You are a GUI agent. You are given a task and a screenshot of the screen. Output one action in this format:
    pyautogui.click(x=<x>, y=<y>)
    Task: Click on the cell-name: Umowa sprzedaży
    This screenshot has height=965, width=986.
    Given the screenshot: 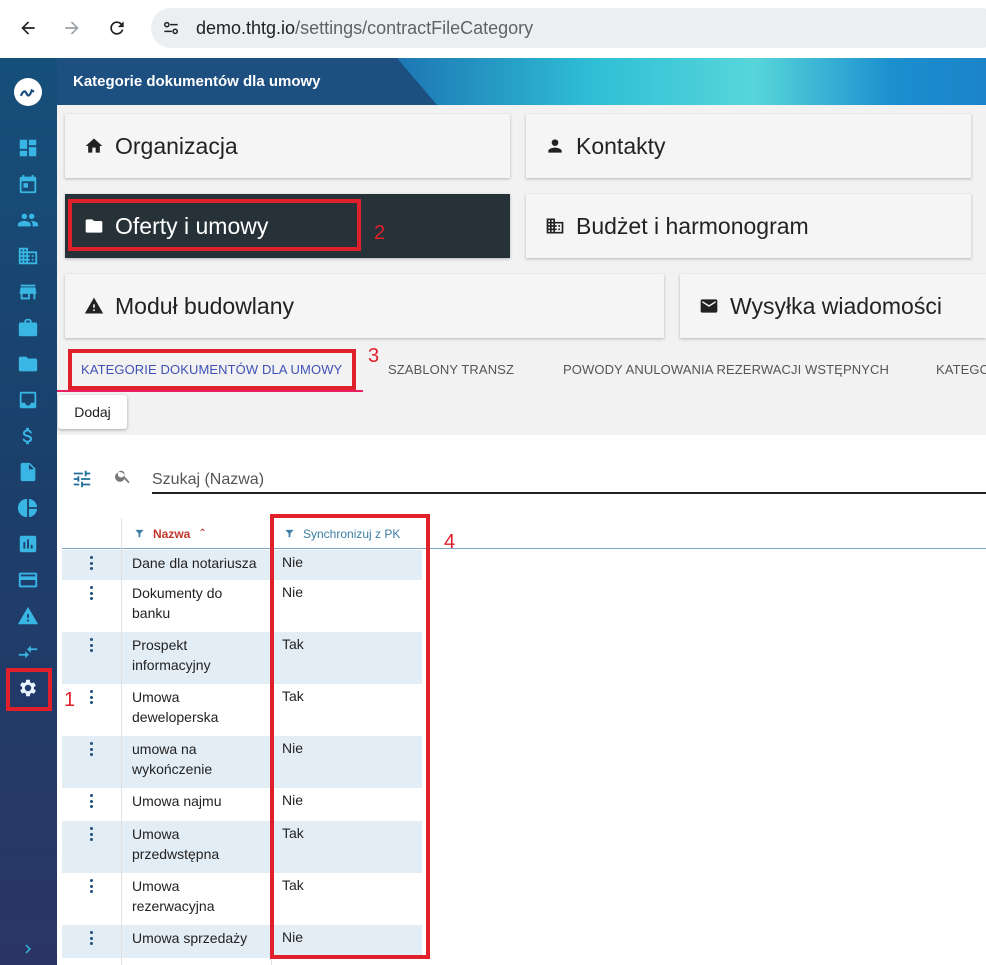 What is the action you would take?
    pyautogui.click(x=190, y=938)
    